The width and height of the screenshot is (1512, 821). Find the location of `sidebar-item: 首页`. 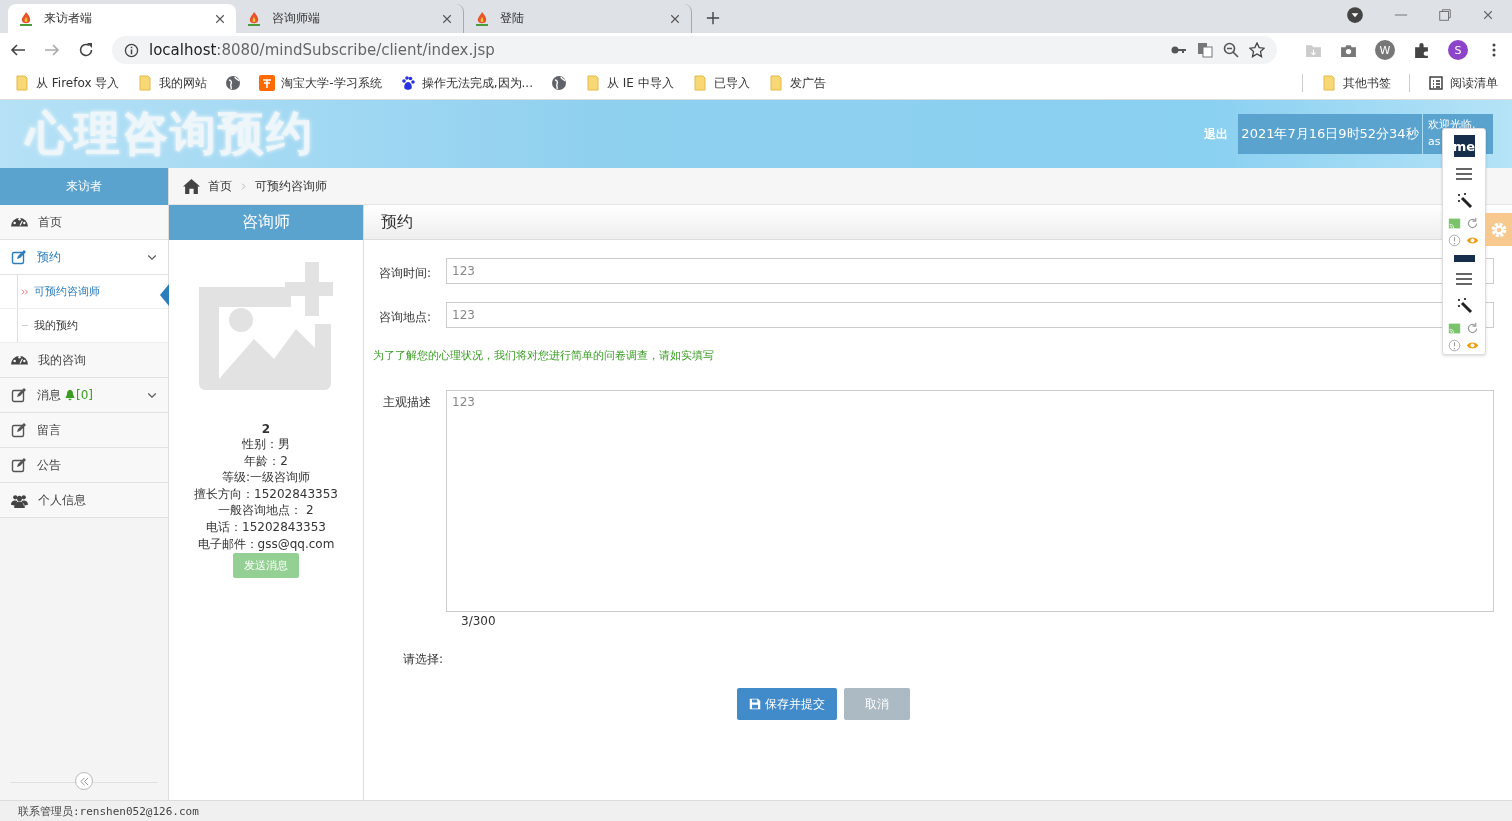

sidebar-item: 首页 is located at coordinates (84, 222).